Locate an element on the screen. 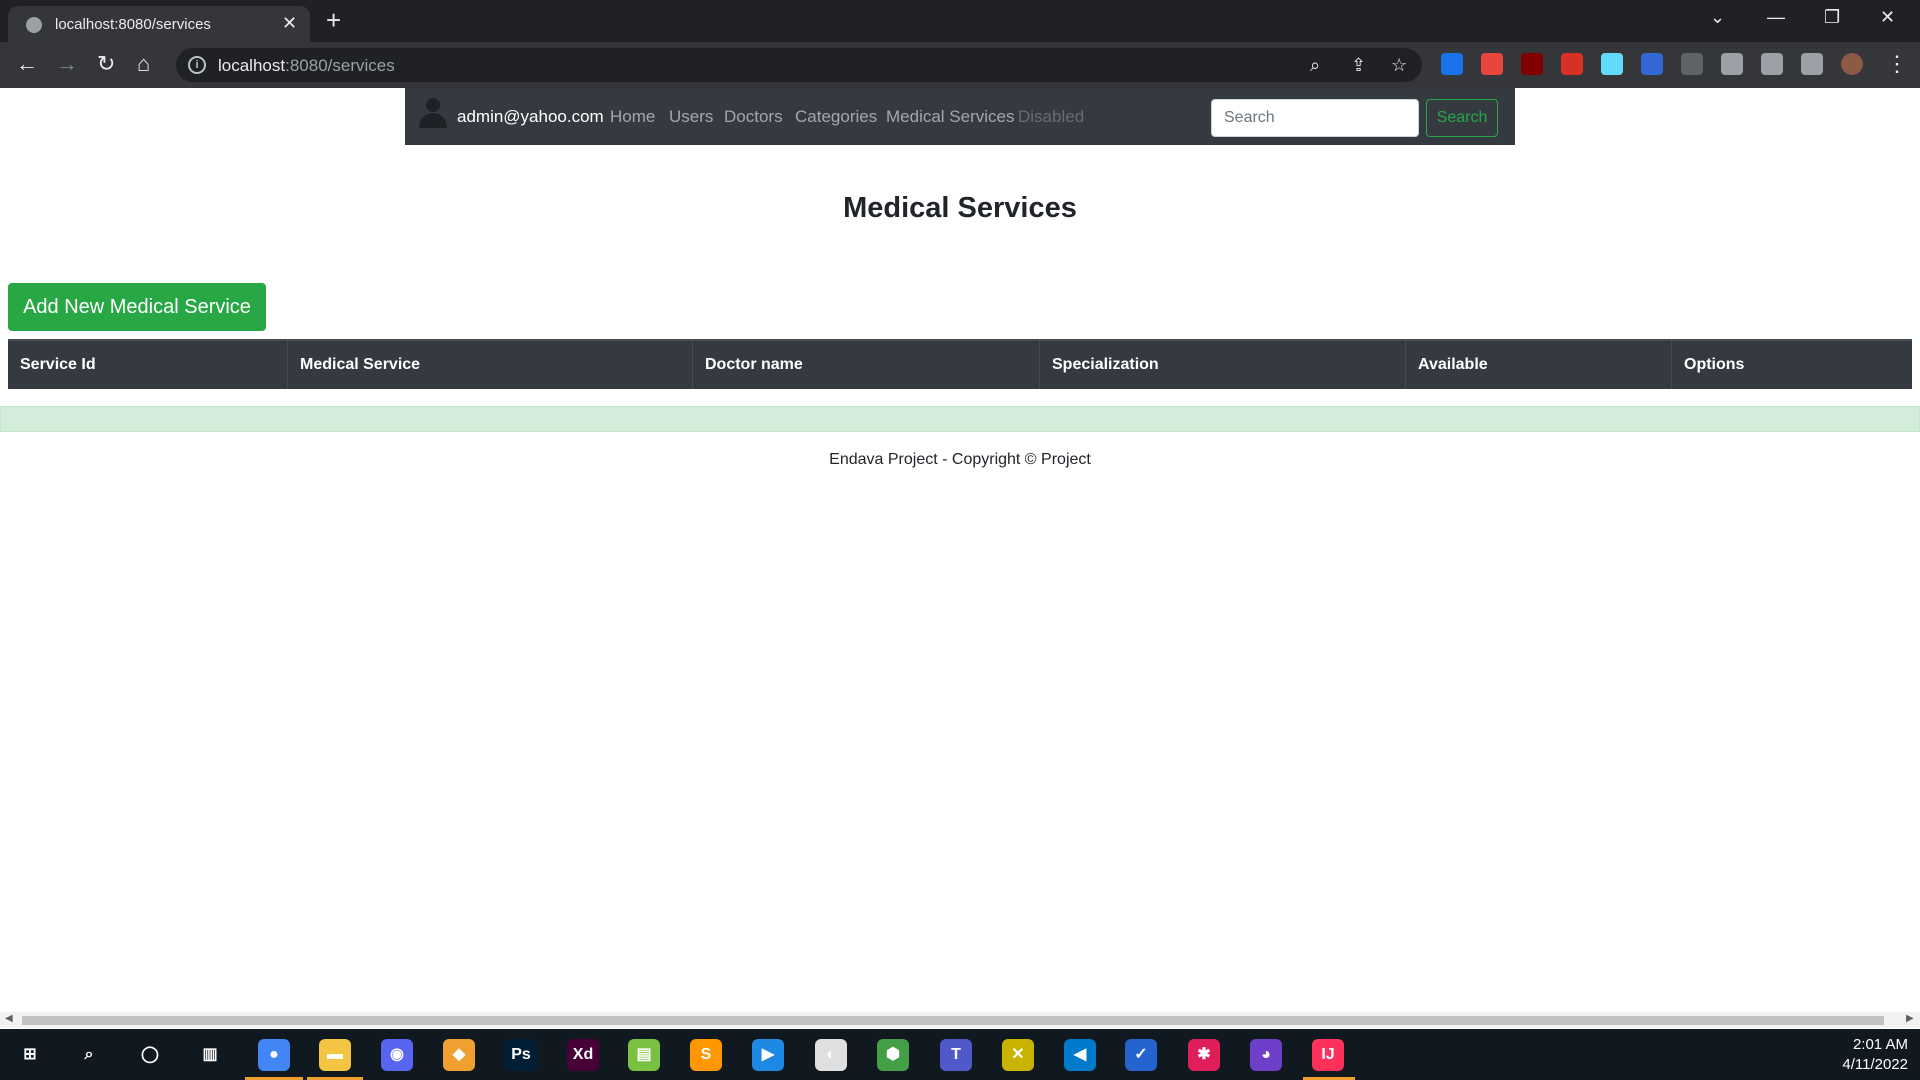 The height and width of the screenshot is (1080, 1920). cortana-icon: ◯ is located at coordinates (150, 1055).